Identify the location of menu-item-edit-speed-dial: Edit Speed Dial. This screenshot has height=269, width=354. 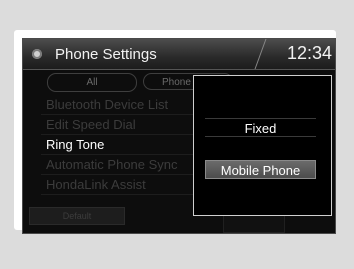
(126, 125).